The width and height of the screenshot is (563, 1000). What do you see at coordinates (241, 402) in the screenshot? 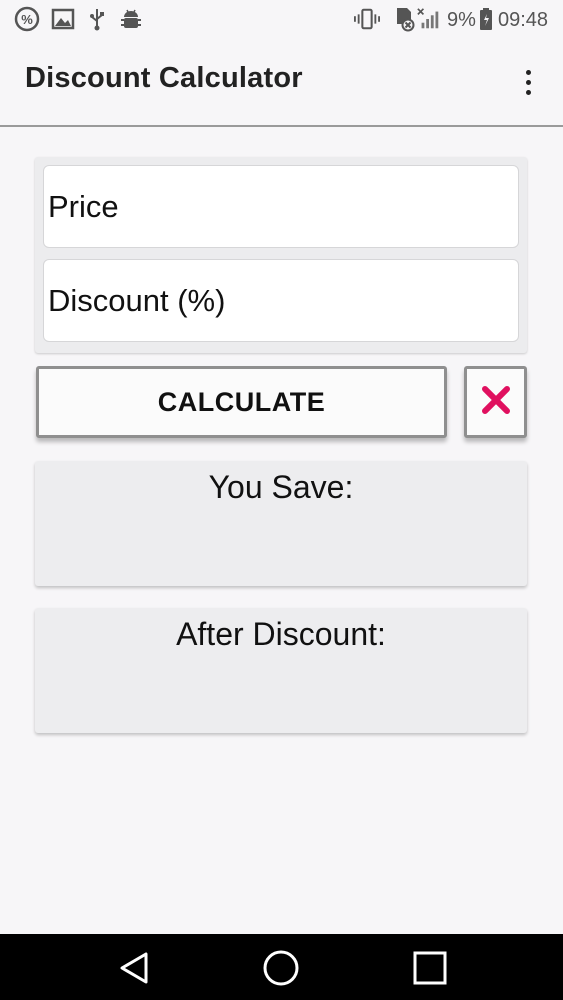
I see `calculate-button: CALCULATE` at bounding box center [241, 402].